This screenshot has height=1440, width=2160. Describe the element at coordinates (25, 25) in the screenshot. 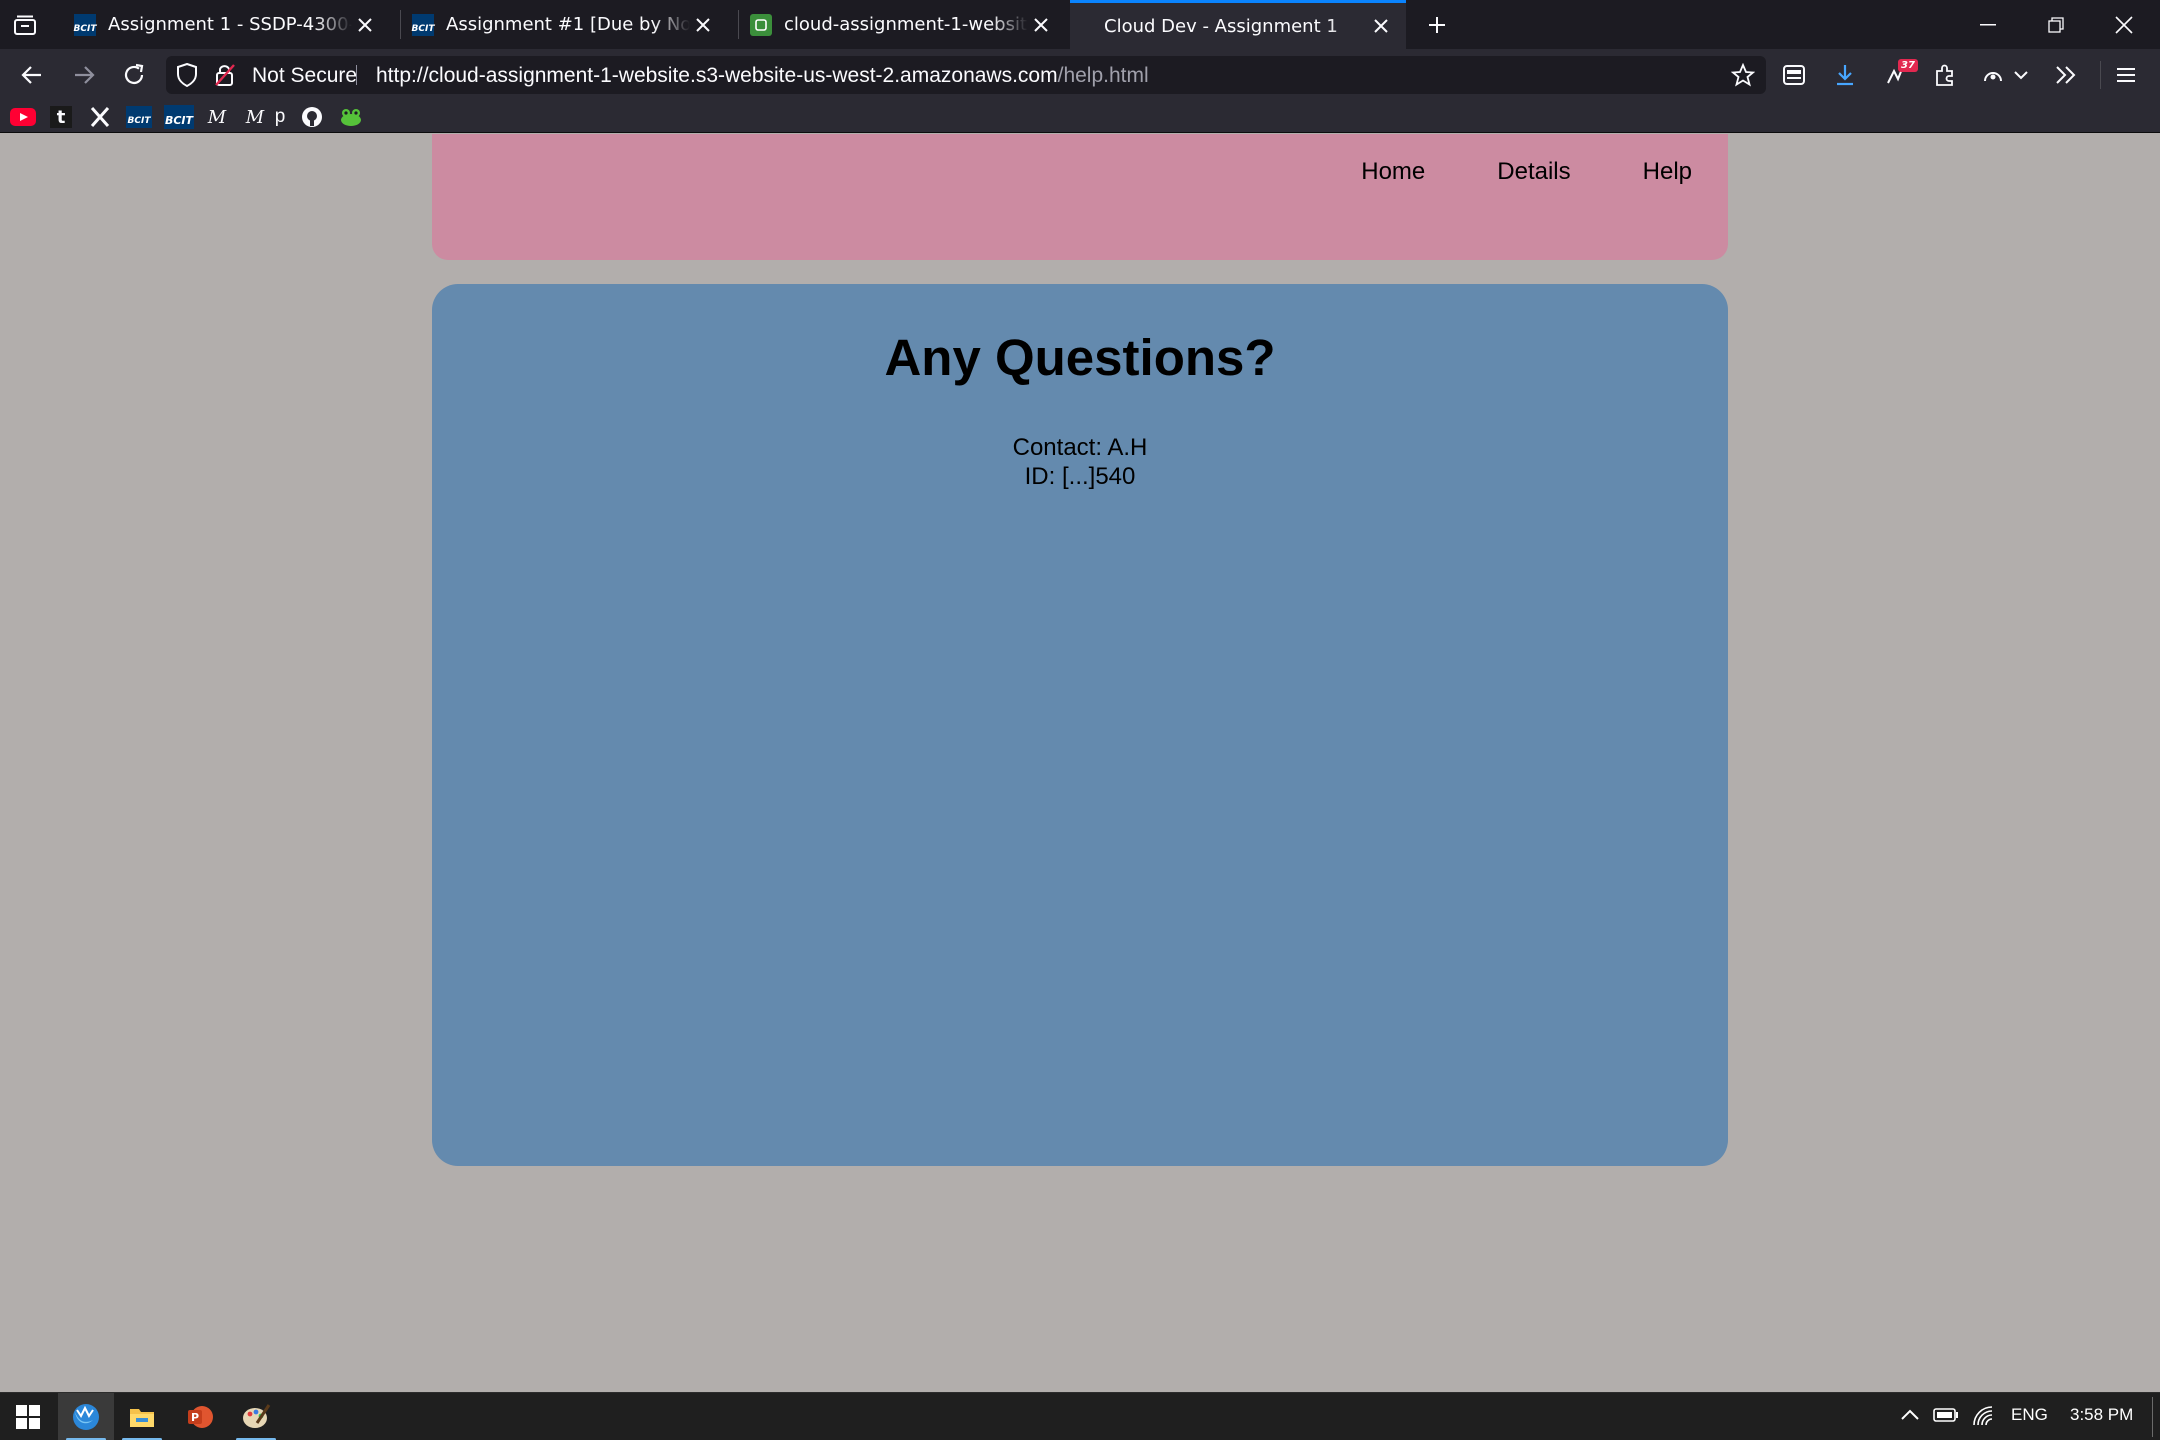

I see `tab-list-icon` at that location.